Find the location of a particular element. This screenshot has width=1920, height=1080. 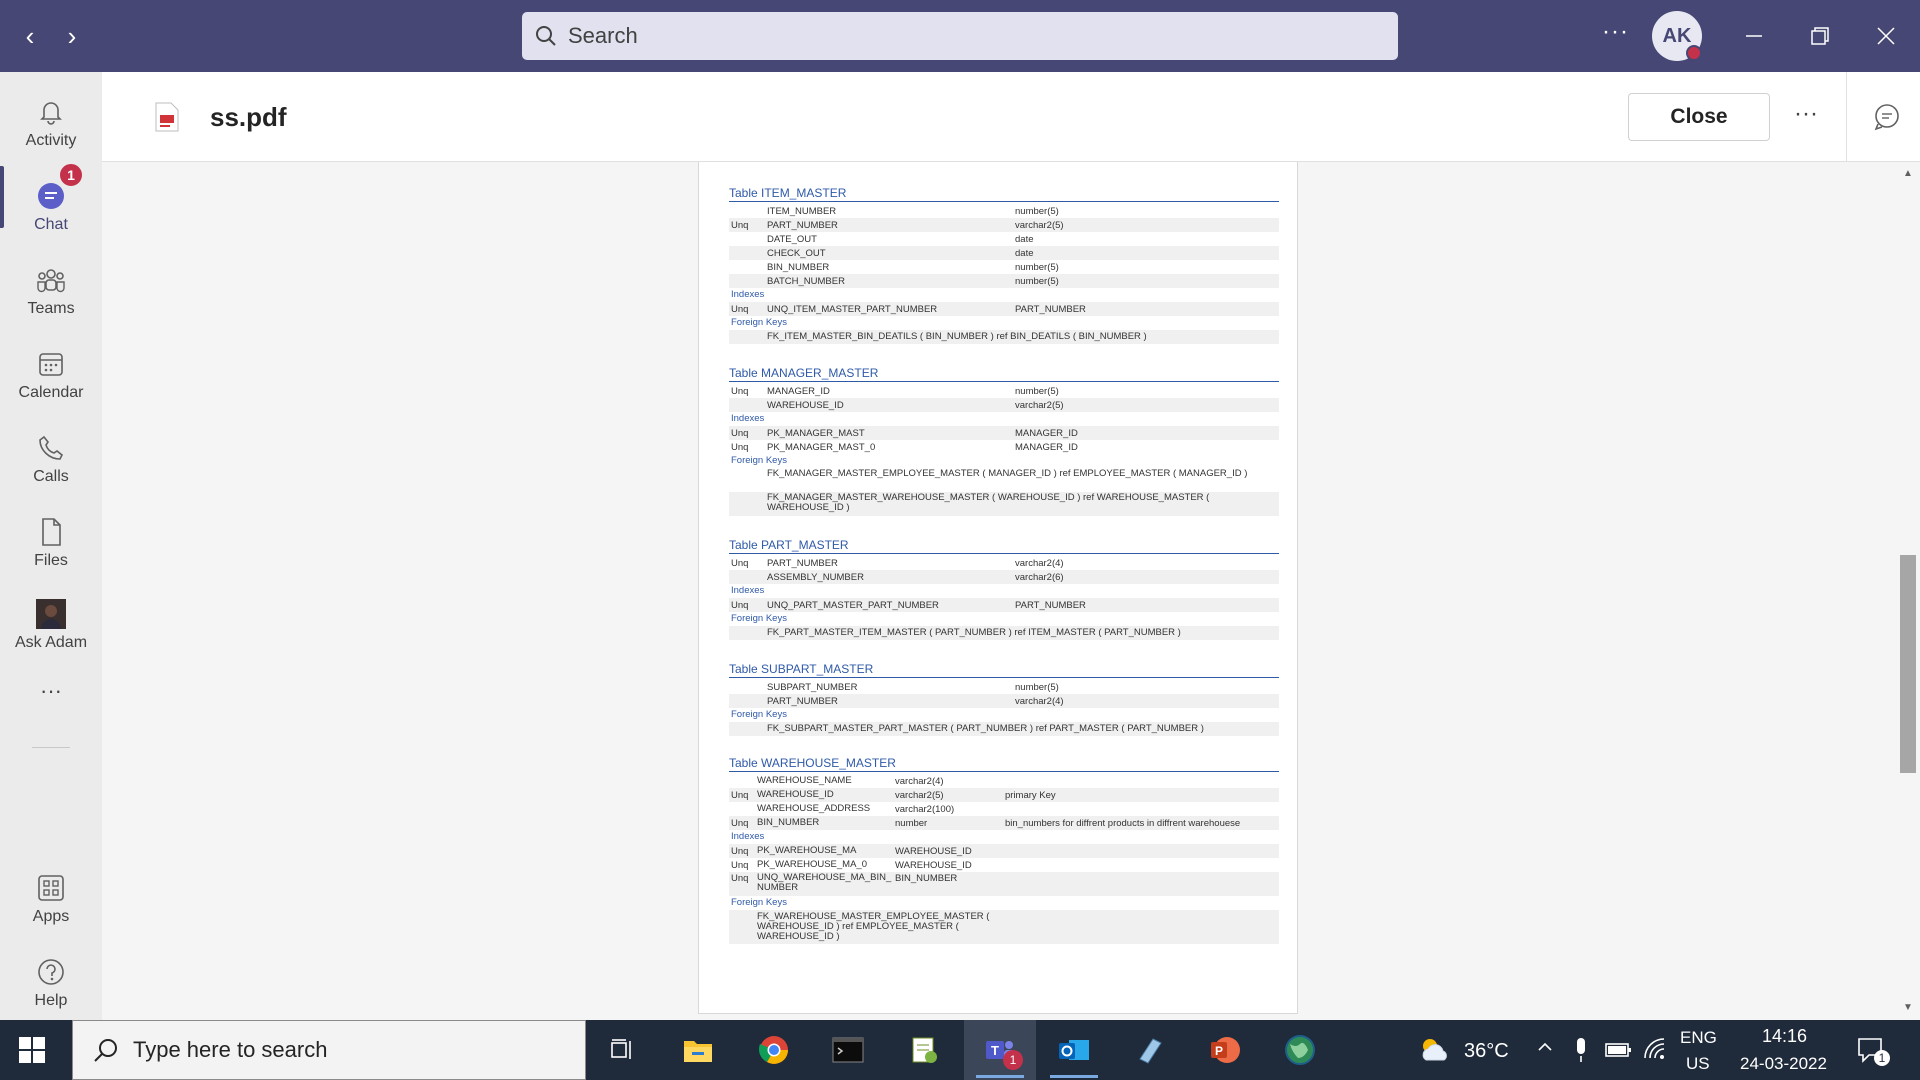

chrome-icon is located at coordinates (774, 1050).